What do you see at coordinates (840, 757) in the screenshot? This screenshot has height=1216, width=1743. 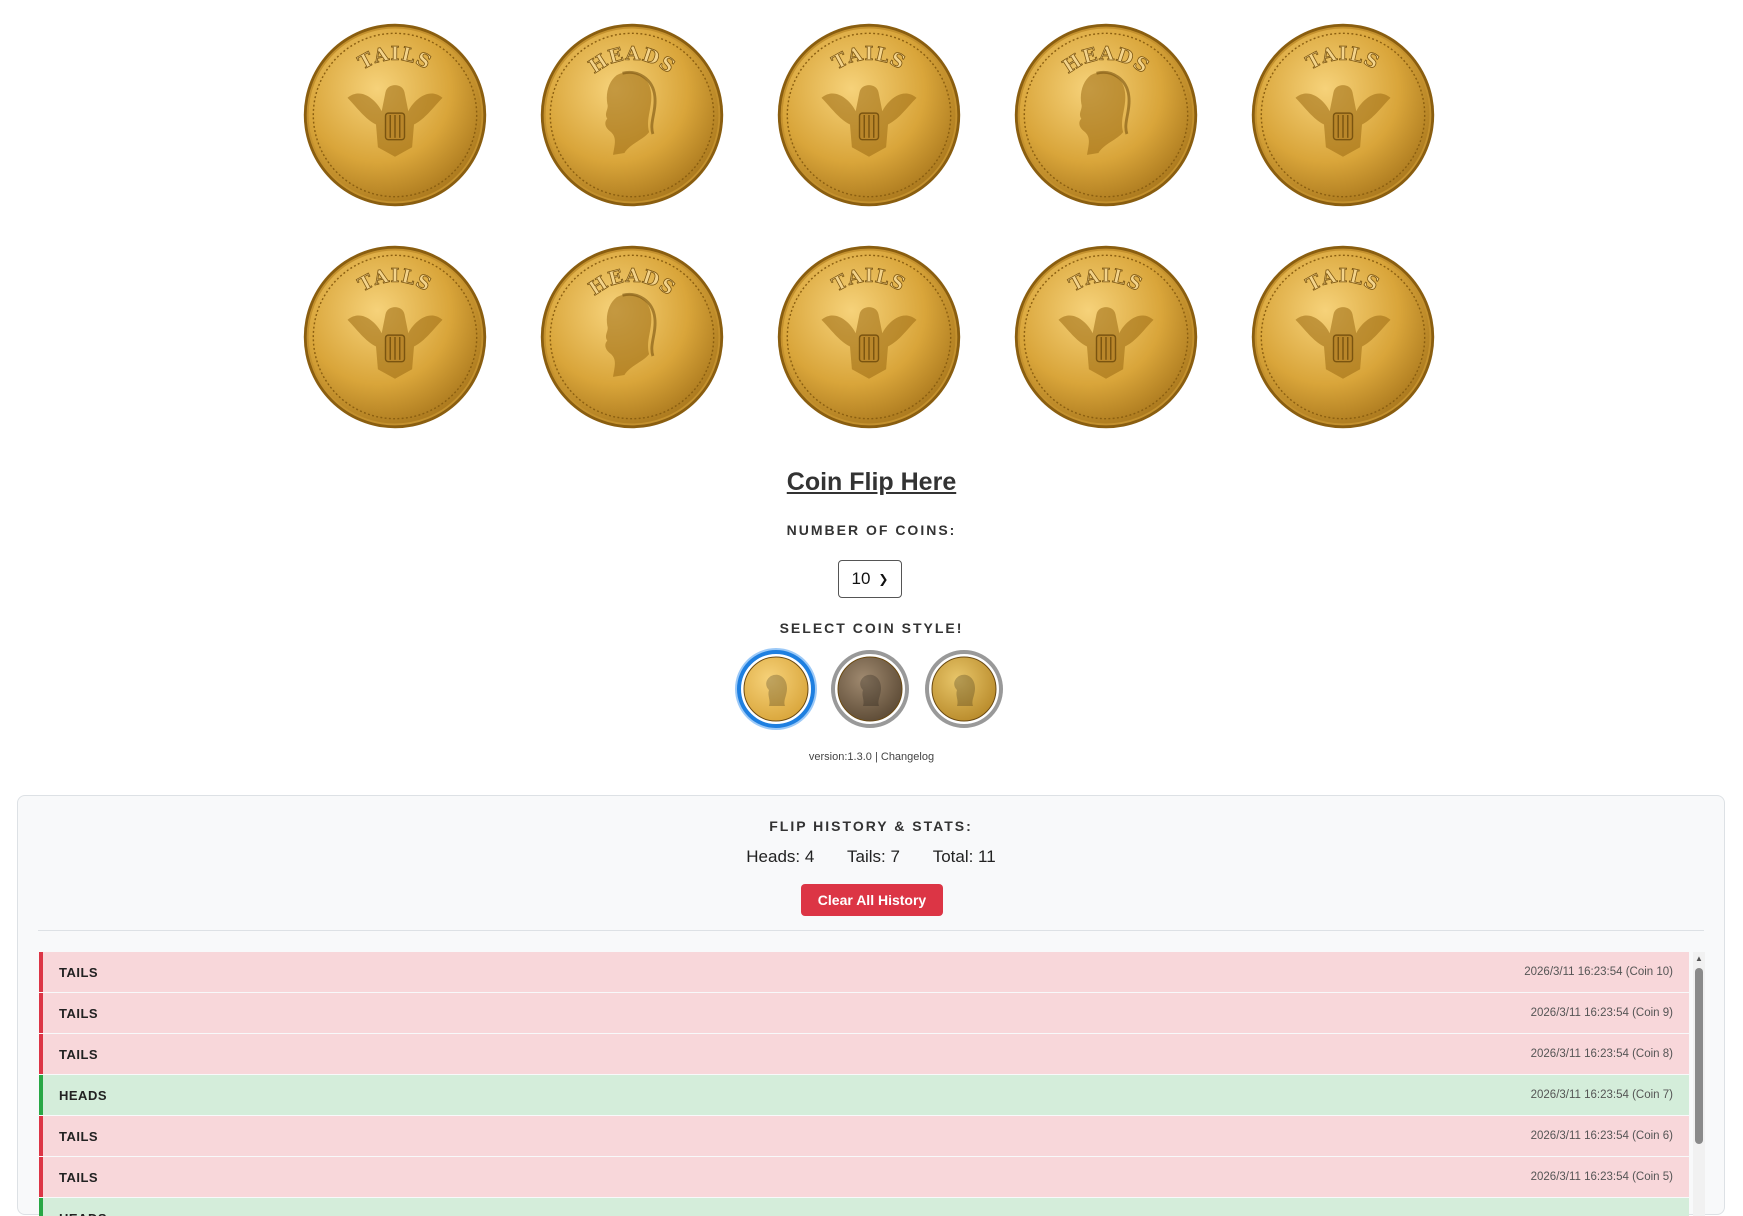 I see `version-text: version:1.3.0` at bounding box center [840, 757].